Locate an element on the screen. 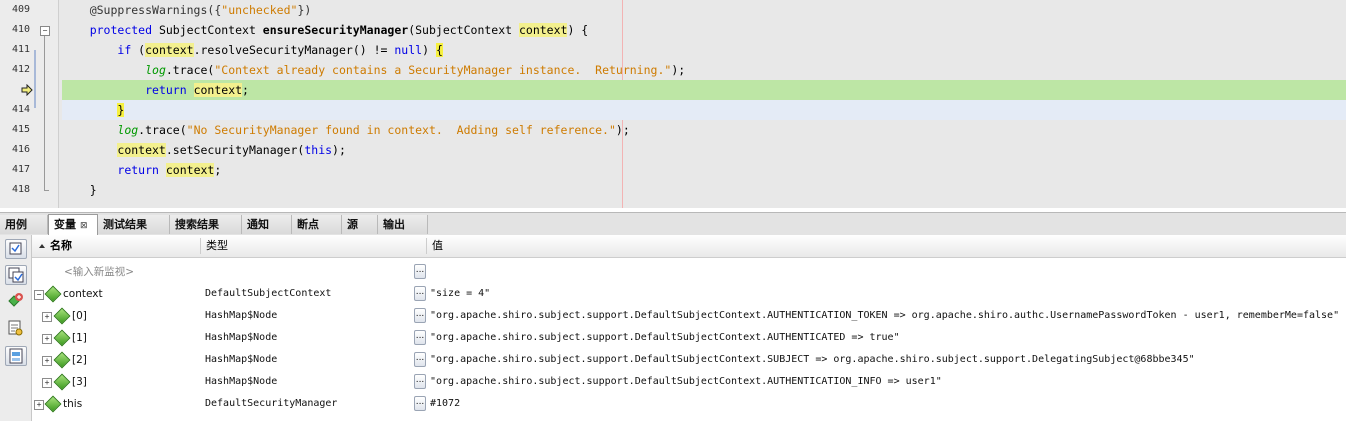 The width and height of the screenshot is (1346, 421). tab-label: 测试结果 is located at coordinates (125, 224).